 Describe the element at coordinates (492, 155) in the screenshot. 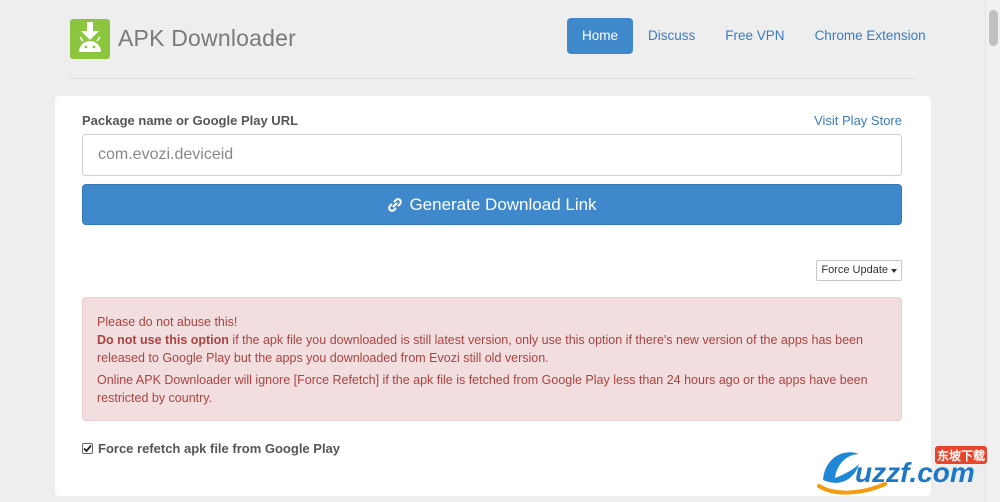

I see `package-url-input` at that location.